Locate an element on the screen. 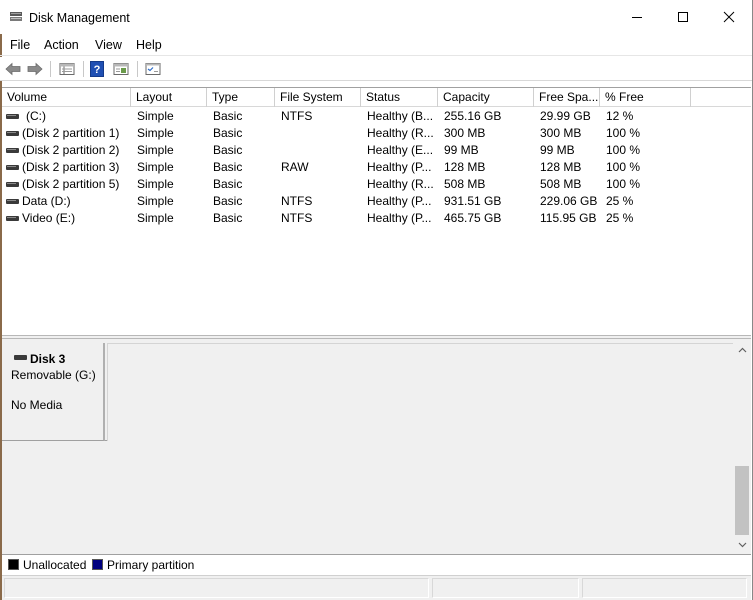  cell-free-space: 128 MB is located at coordinates (561, 167).